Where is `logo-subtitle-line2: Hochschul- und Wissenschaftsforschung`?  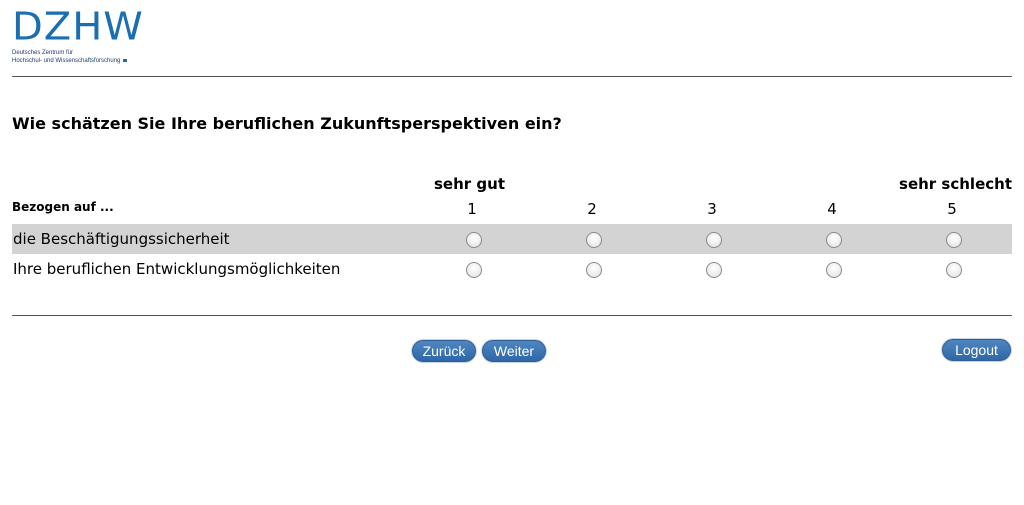
logo-subtitle-line2: Hochschul- und Wissenschaftsforschung is located at coordinates (82, 61).